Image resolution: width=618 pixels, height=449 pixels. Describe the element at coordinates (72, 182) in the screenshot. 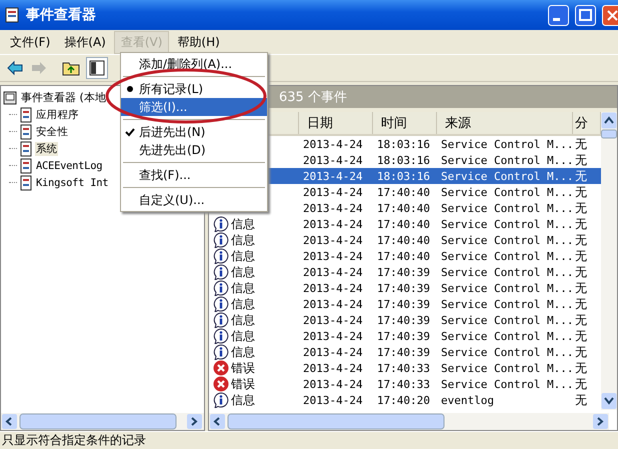

I see `tree-item: Kingsoft Int` at that location.